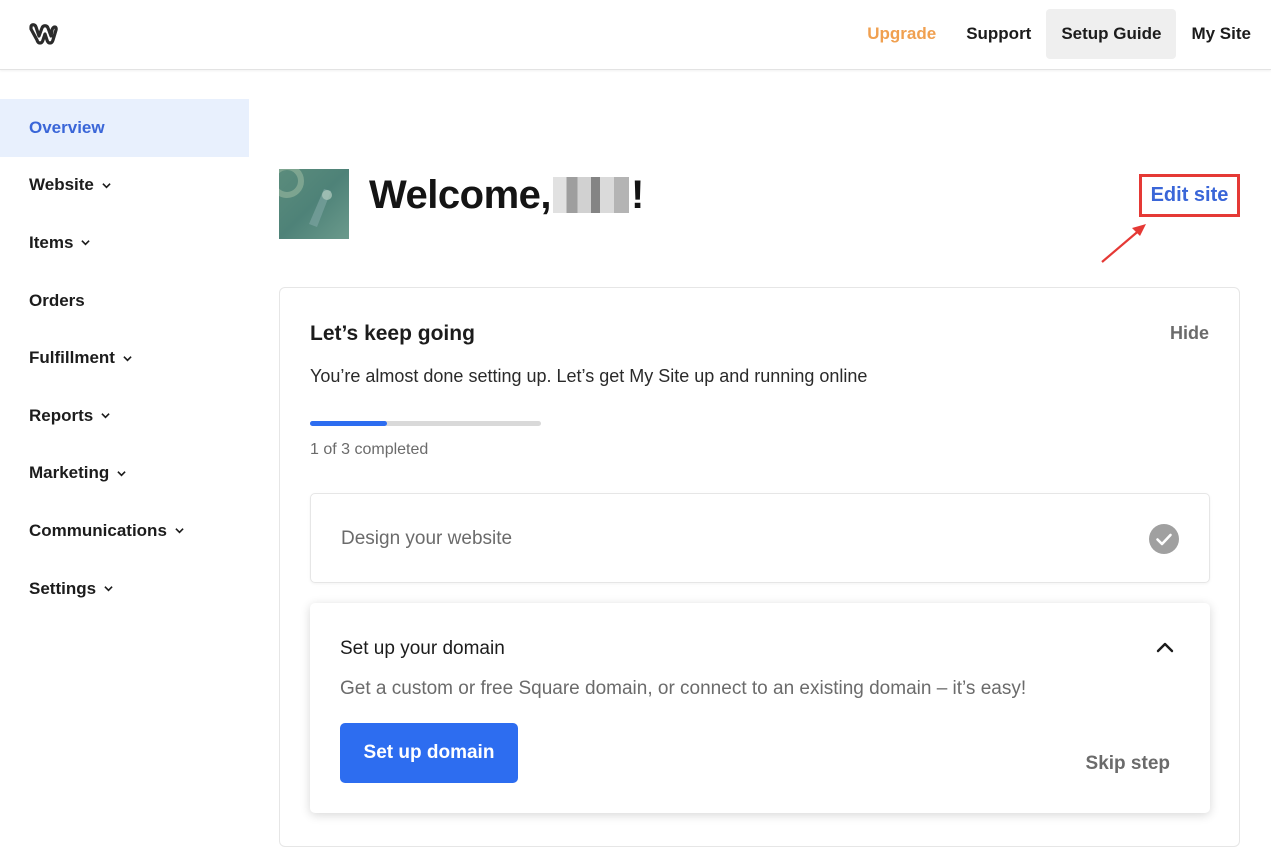 The image size is (1271, 847). I want to click on my-site-link: My Site, so click(1223, 34).